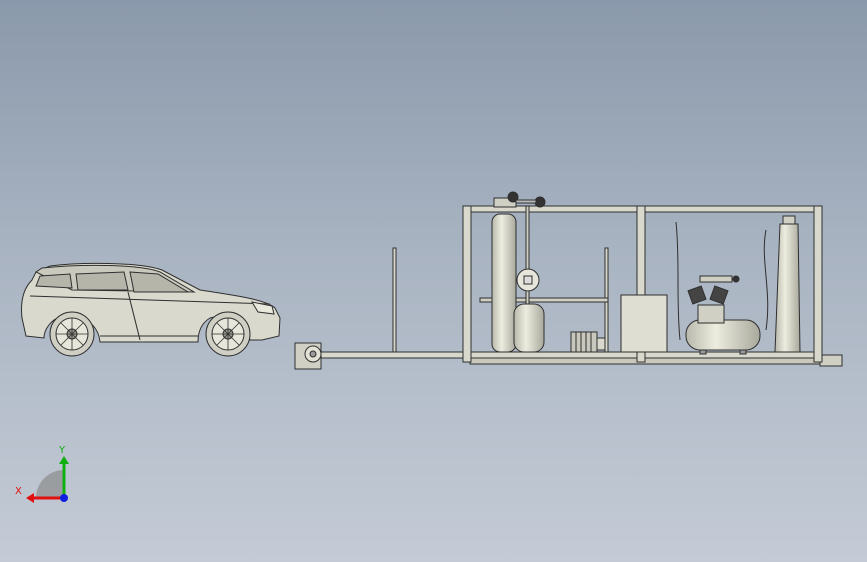 The width and height of the screenshot is (867, 562). Describe the element at coordinates (831, 360) in the screenshot. I see `skid-end-cap` at that location.